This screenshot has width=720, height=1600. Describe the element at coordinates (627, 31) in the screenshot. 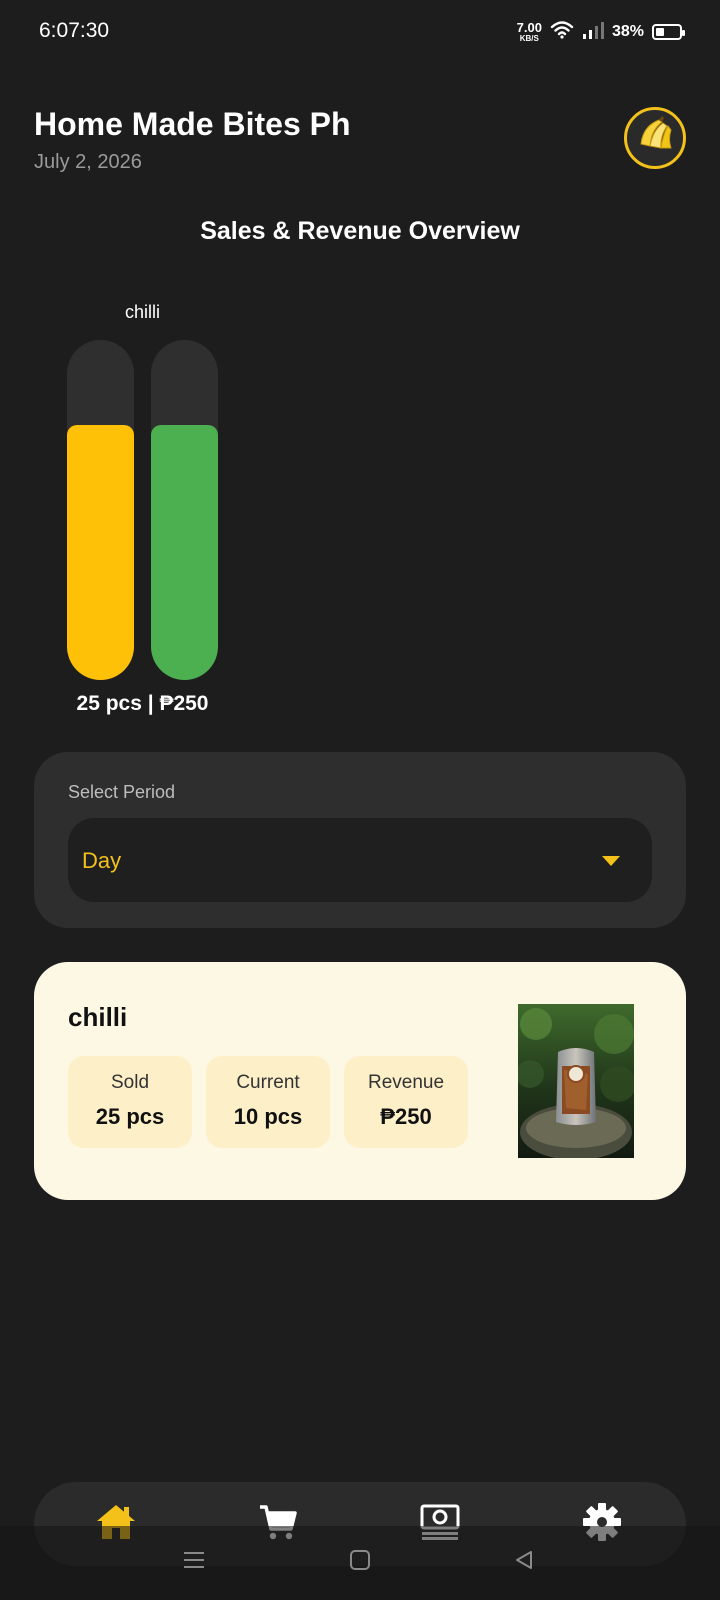

I see `battery-percent: 38%` at that location.